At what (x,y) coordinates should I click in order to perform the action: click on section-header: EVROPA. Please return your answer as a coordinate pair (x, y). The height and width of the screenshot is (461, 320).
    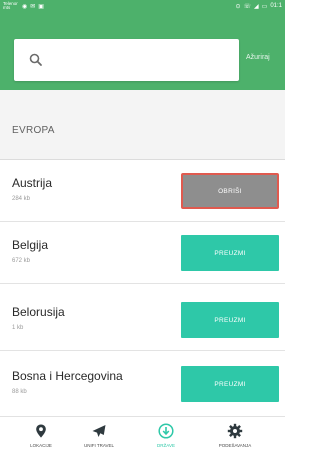
    Looking at the image, I should click on (142, 125).